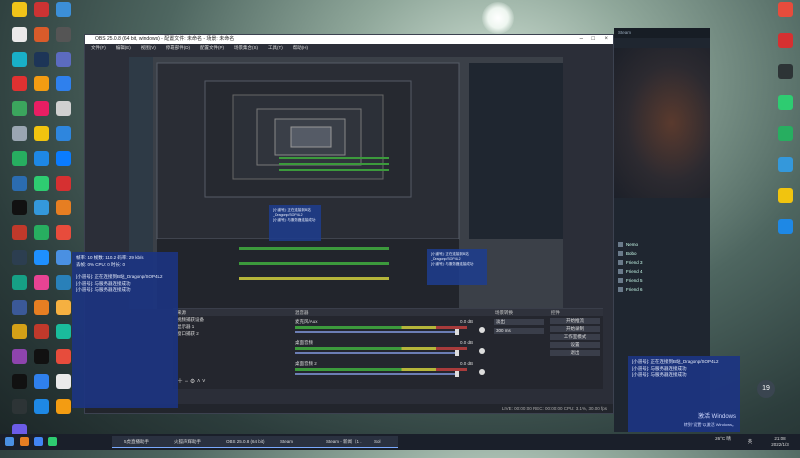  What do you see at coordinates (212, 47) in the screenshot?
I see `menu-item: 配置文件(P)` at bounding box center [212, 47].